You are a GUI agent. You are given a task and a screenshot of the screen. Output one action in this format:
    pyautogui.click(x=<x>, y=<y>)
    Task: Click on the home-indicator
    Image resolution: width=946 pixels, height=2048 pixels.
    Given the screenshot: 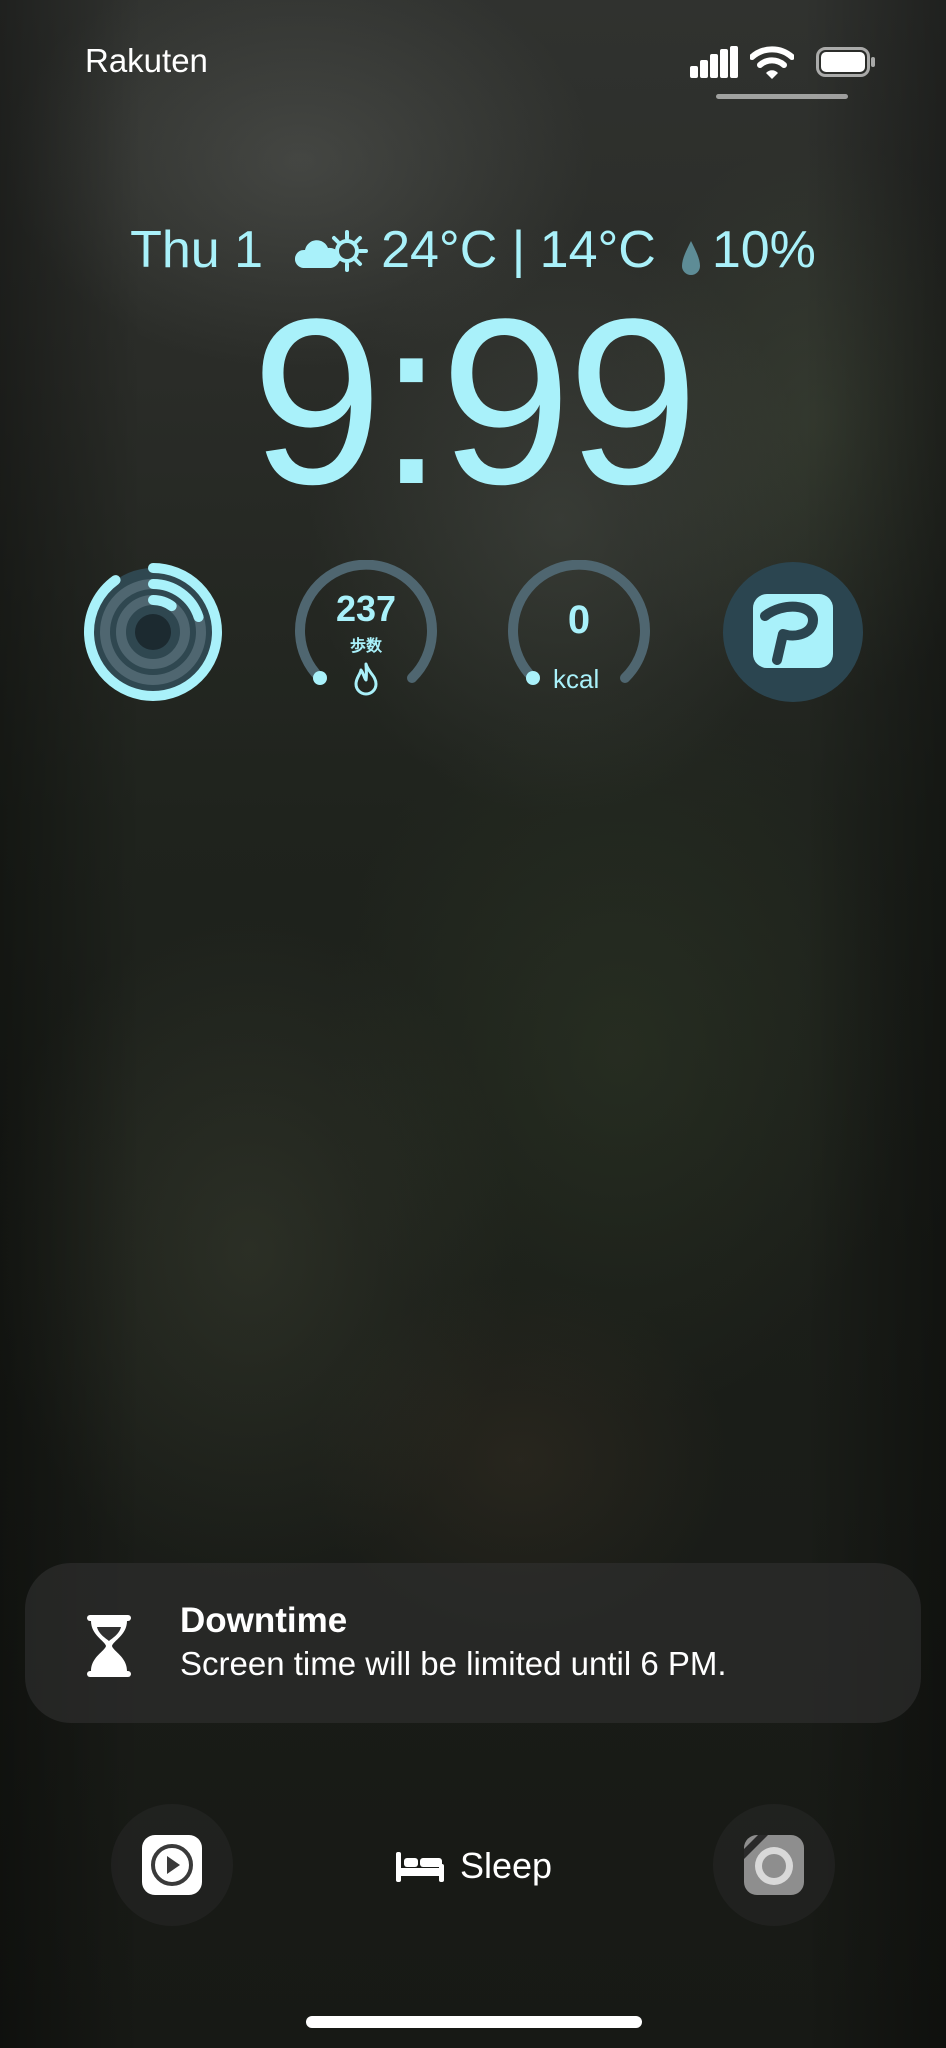 What is the action you would take?
    pyautogui.click(x=474, y=2022)
    